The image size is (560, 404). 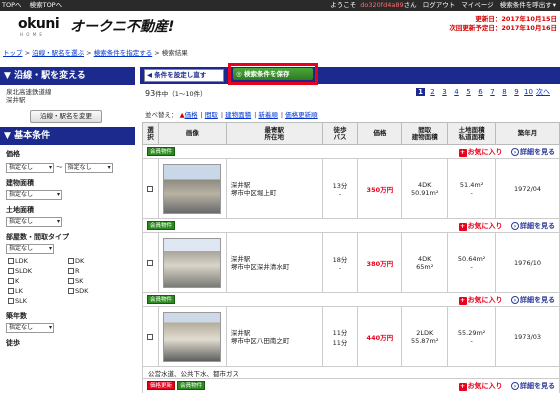 I want to click on built-date: 1972/04, so click(x=527, y=188).